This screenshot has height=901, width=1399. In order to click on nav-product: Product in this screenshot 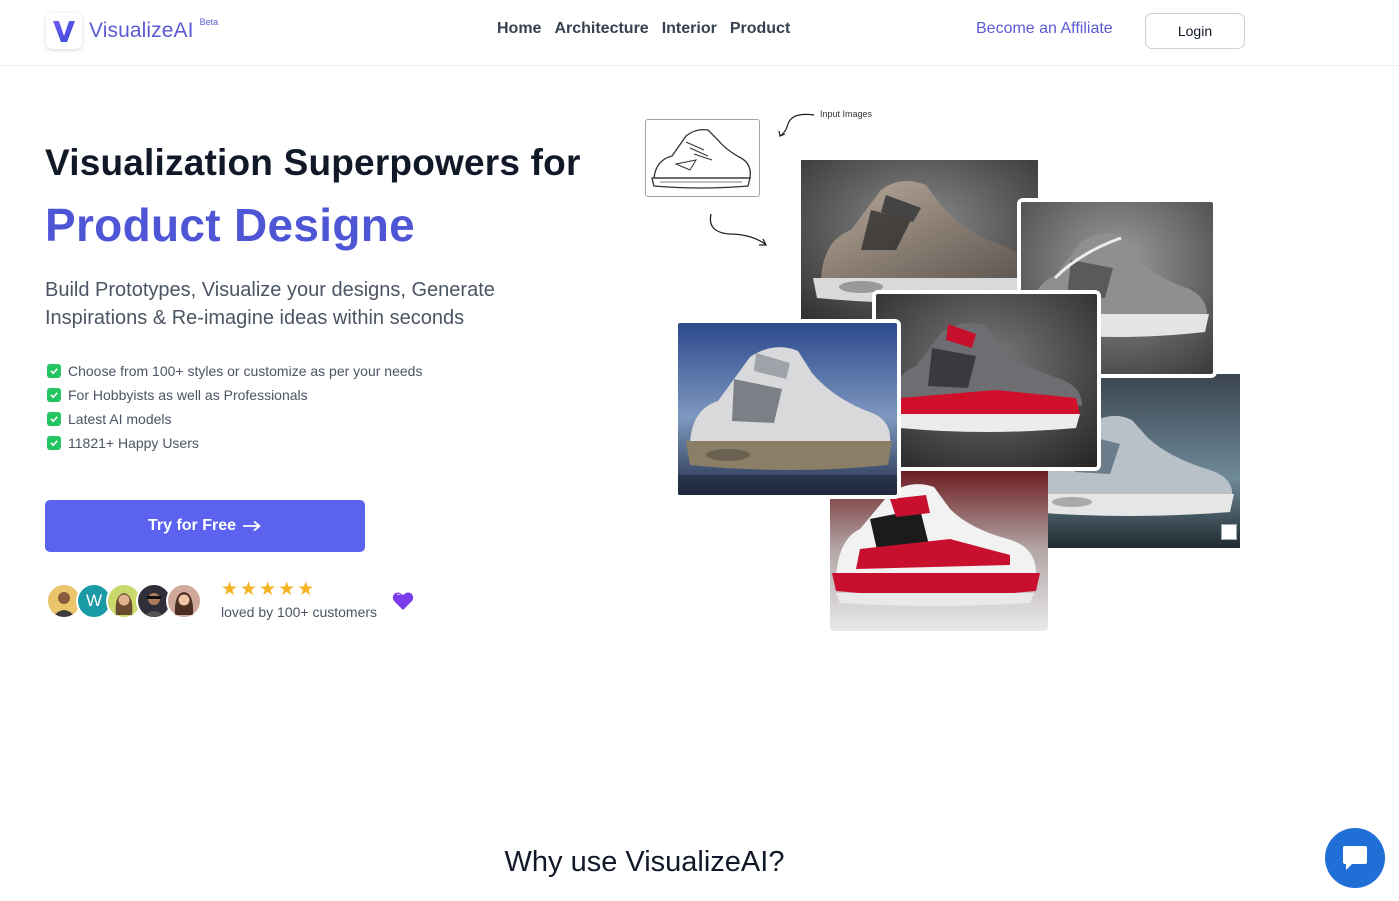, I will do `click(760, 29)`.